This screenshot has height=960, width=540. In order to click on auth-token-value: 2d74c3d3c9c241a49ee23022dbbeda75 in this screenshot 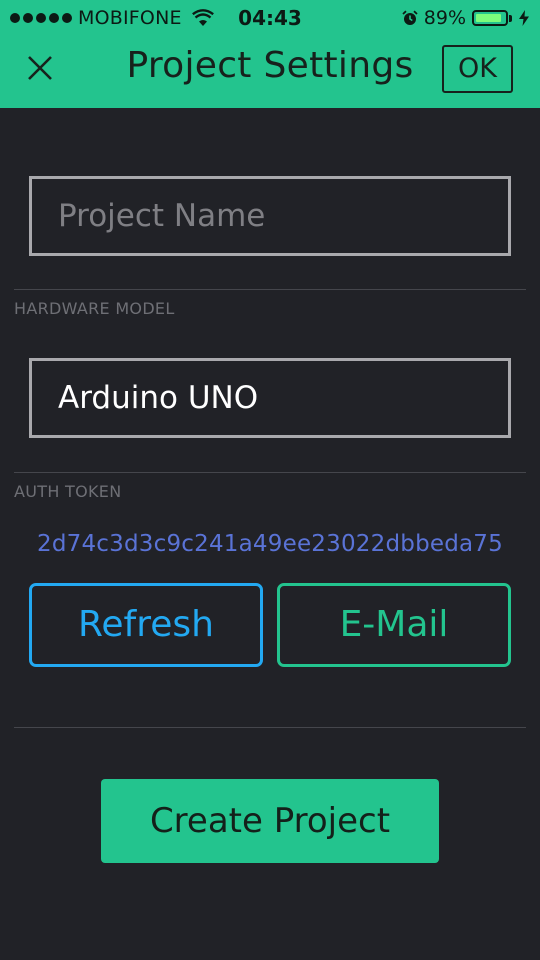, I will do `click(270, 544)`.